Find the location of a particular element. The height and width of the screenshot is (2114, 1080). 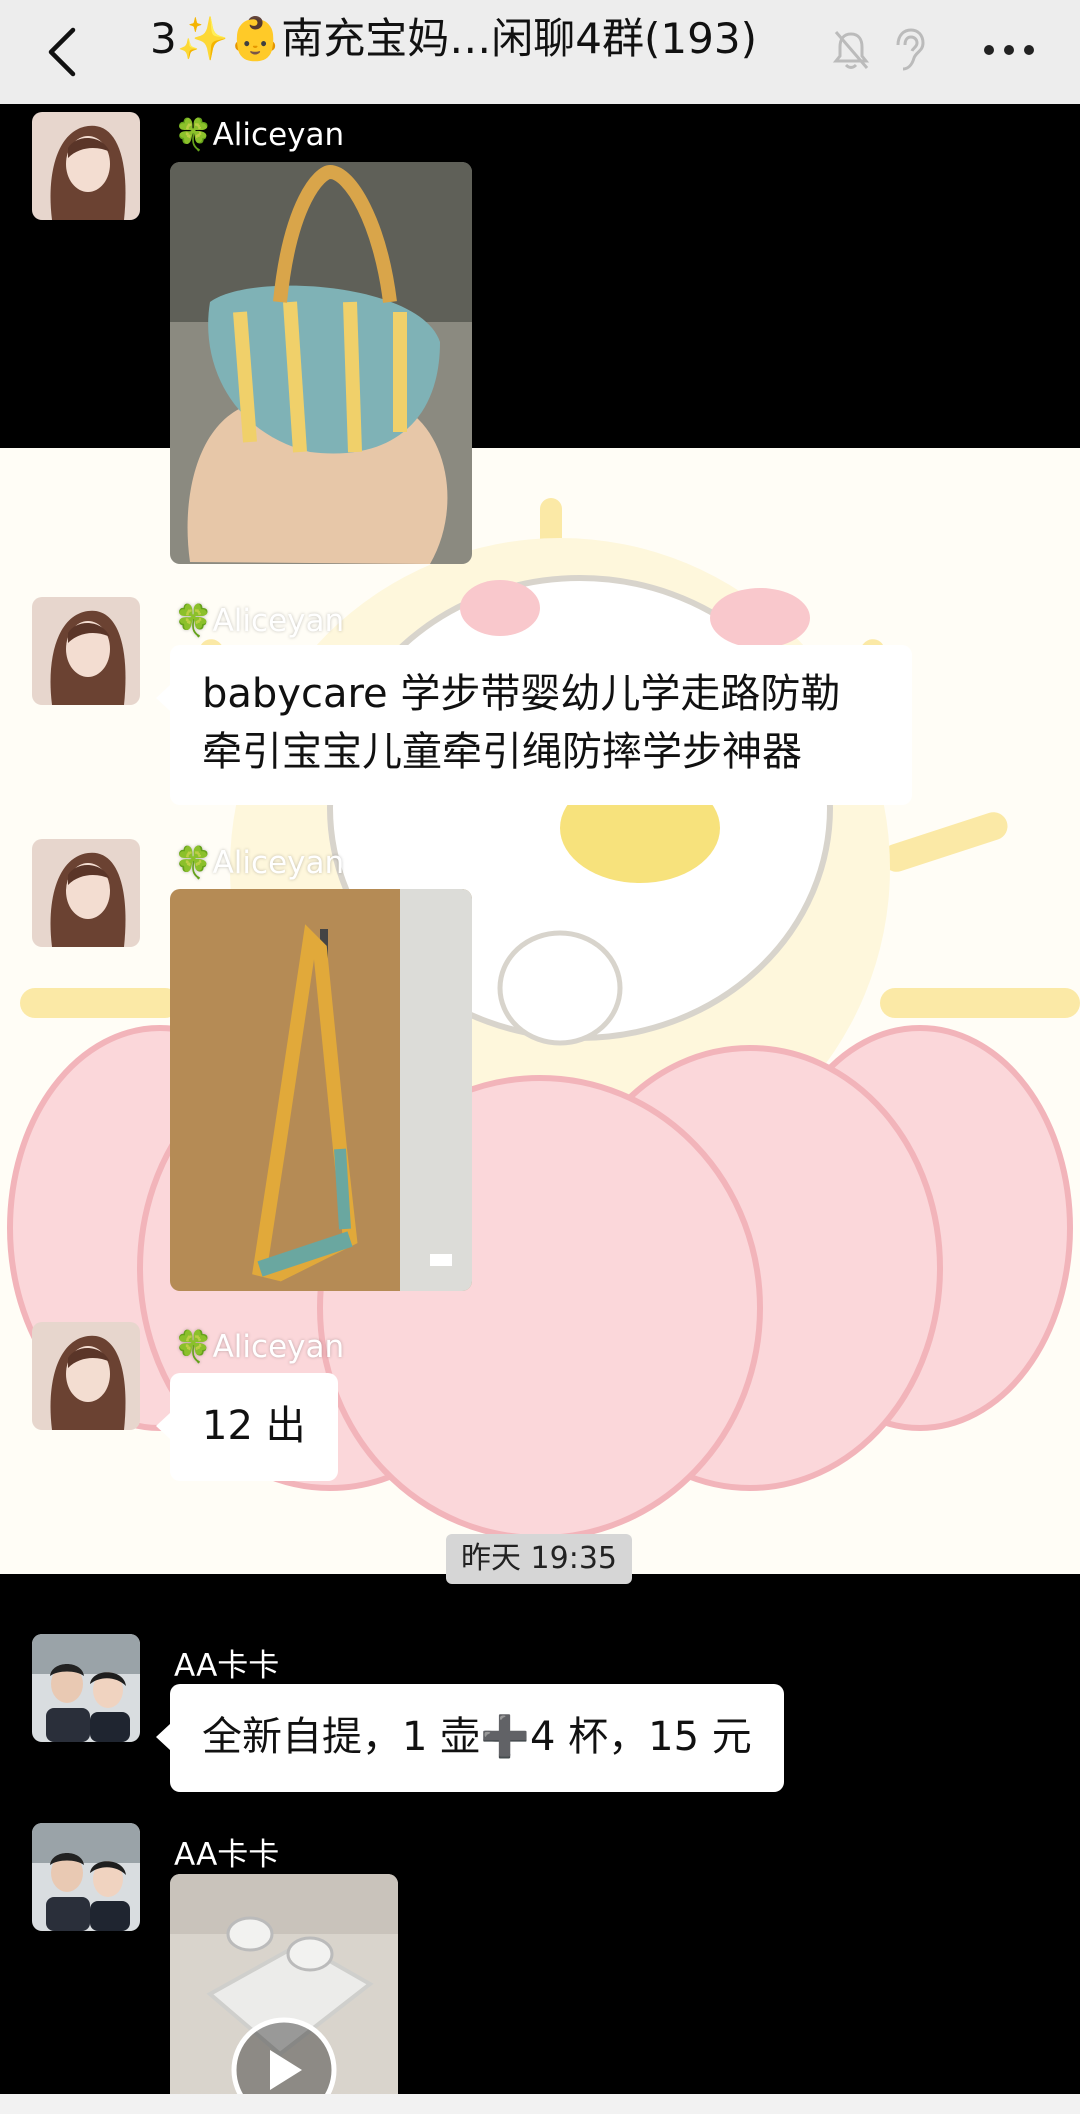

video-message is located at coordinates (284, 1984).